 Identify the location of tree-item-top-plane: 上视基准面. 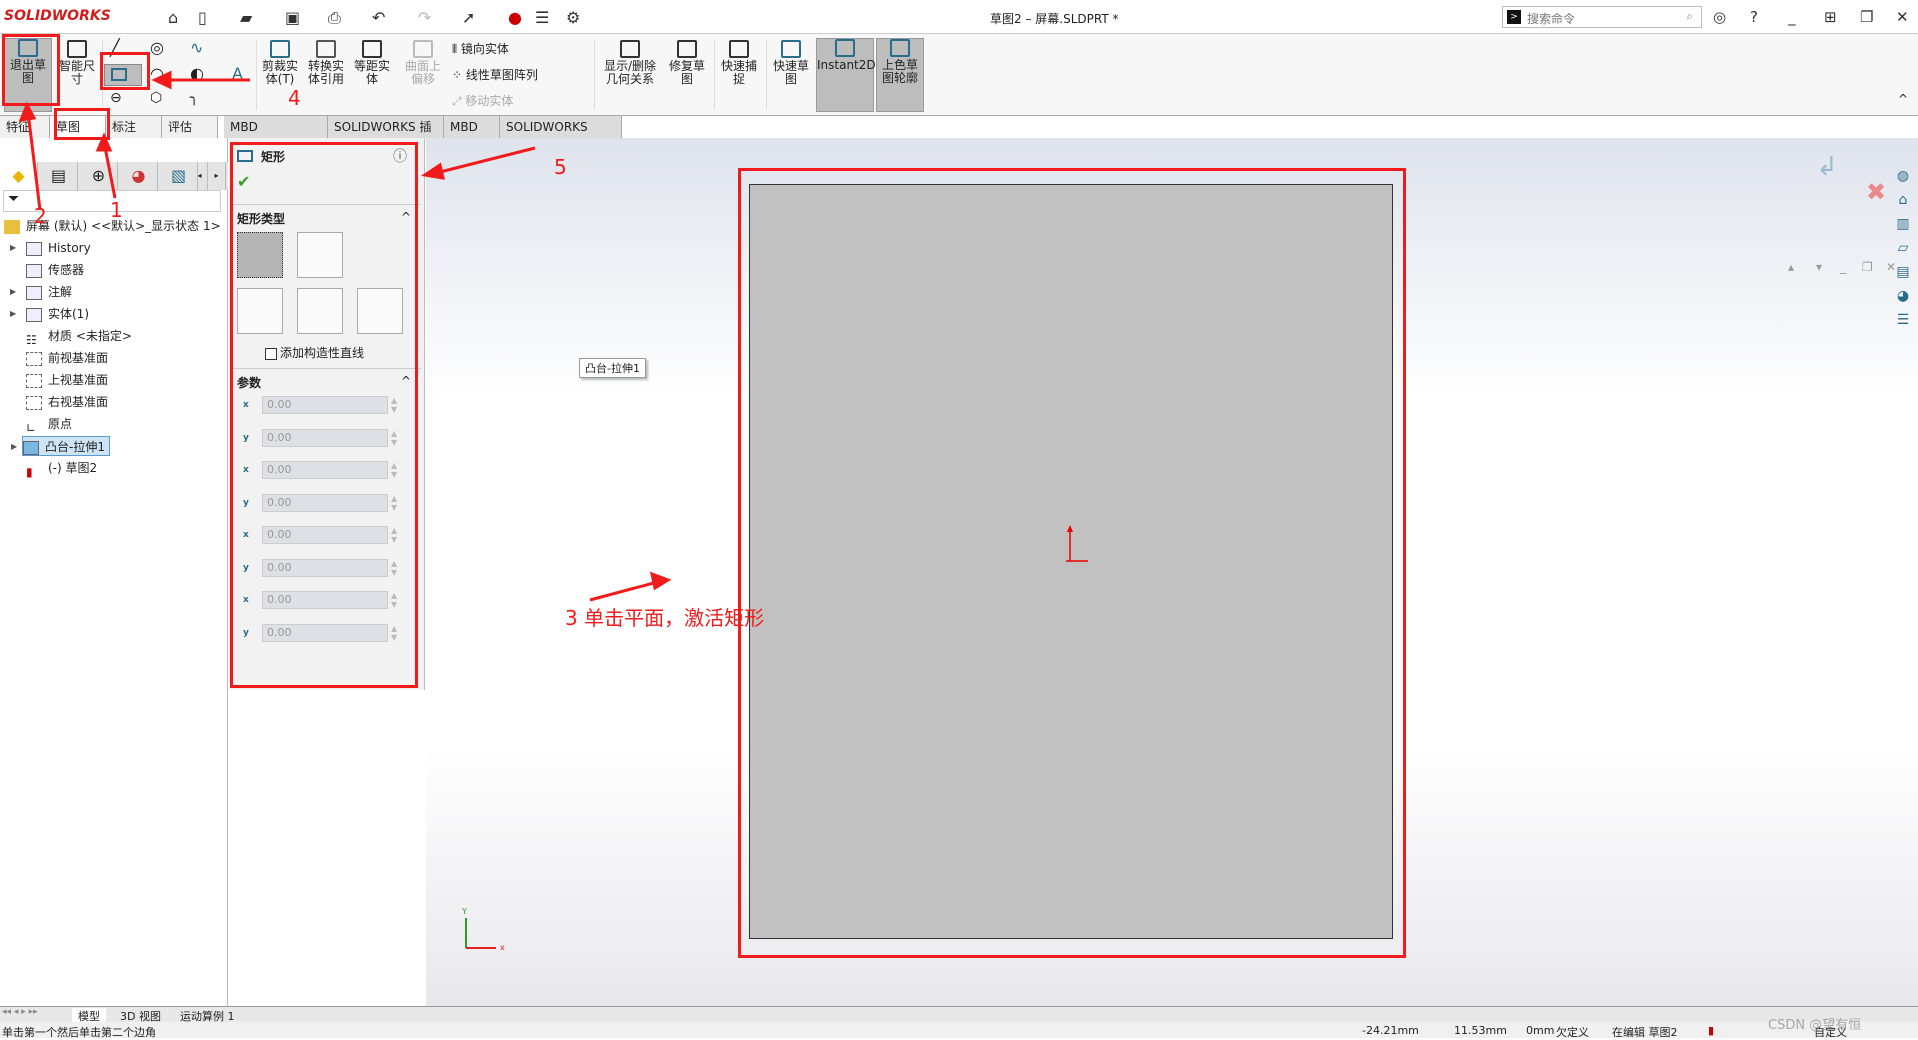
(67, 380).